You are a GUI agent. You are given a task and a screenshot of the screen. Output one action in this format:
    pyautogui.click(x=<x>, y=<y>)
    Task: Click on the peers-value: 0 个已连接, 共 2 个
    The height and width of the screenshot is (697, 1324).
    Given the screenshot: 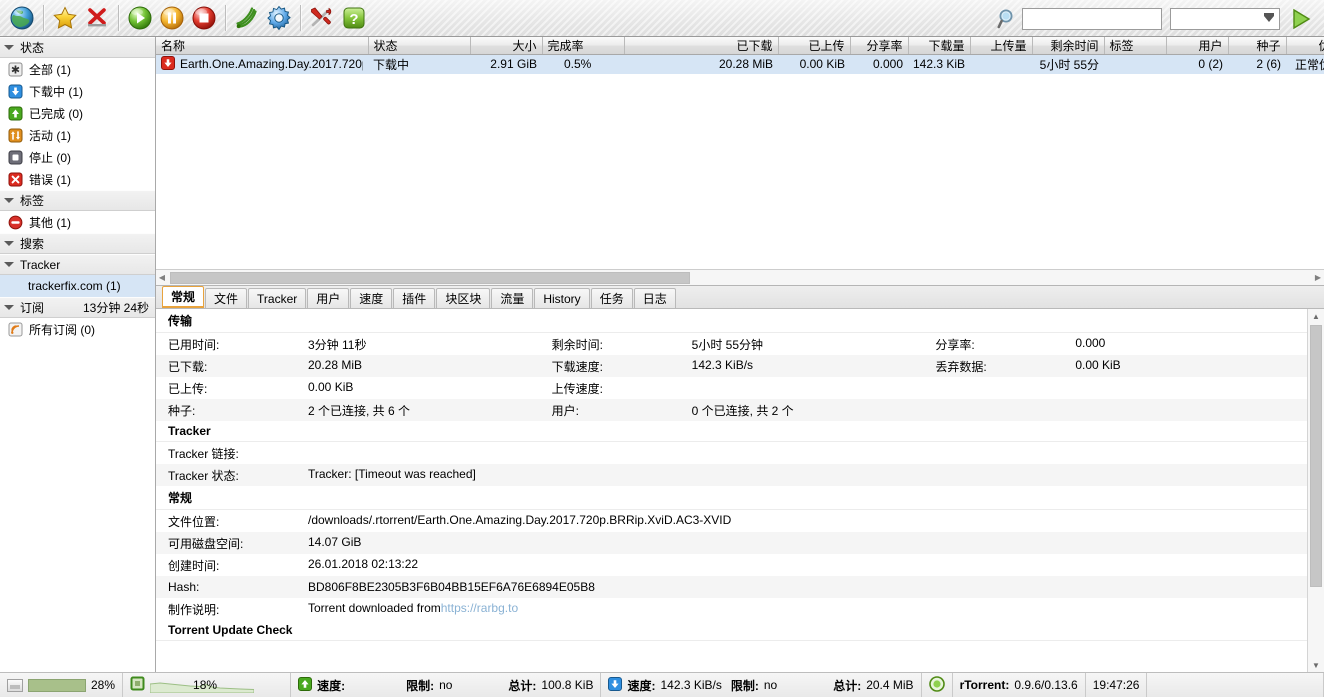 What is the action you would take?
    pyautogui.click(x=742, y=410)
    